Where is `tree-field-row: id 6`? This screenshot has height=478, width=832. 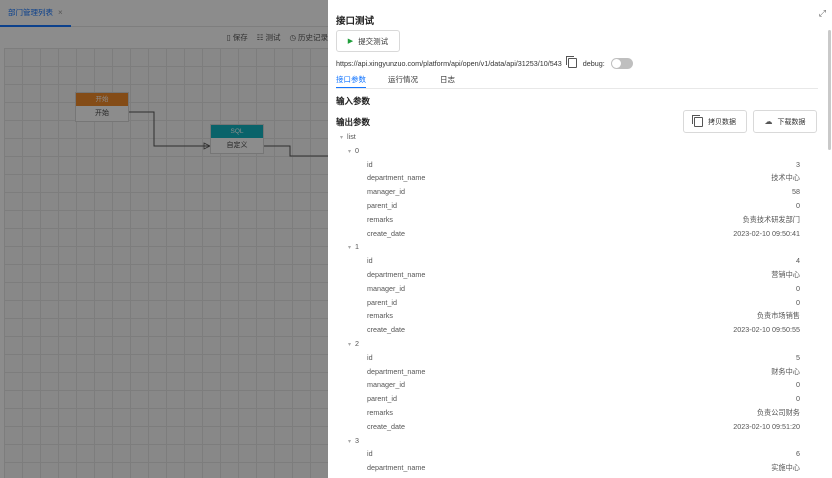 tree-field-row: id 6 is located at coordinates (573, 455).